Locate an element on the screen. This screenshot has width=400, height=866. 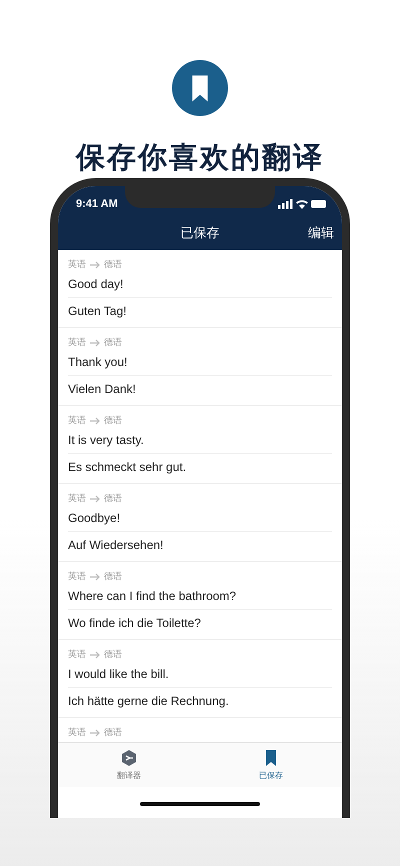
source-phrase: Thank you! is located at coordinates (200, 362).